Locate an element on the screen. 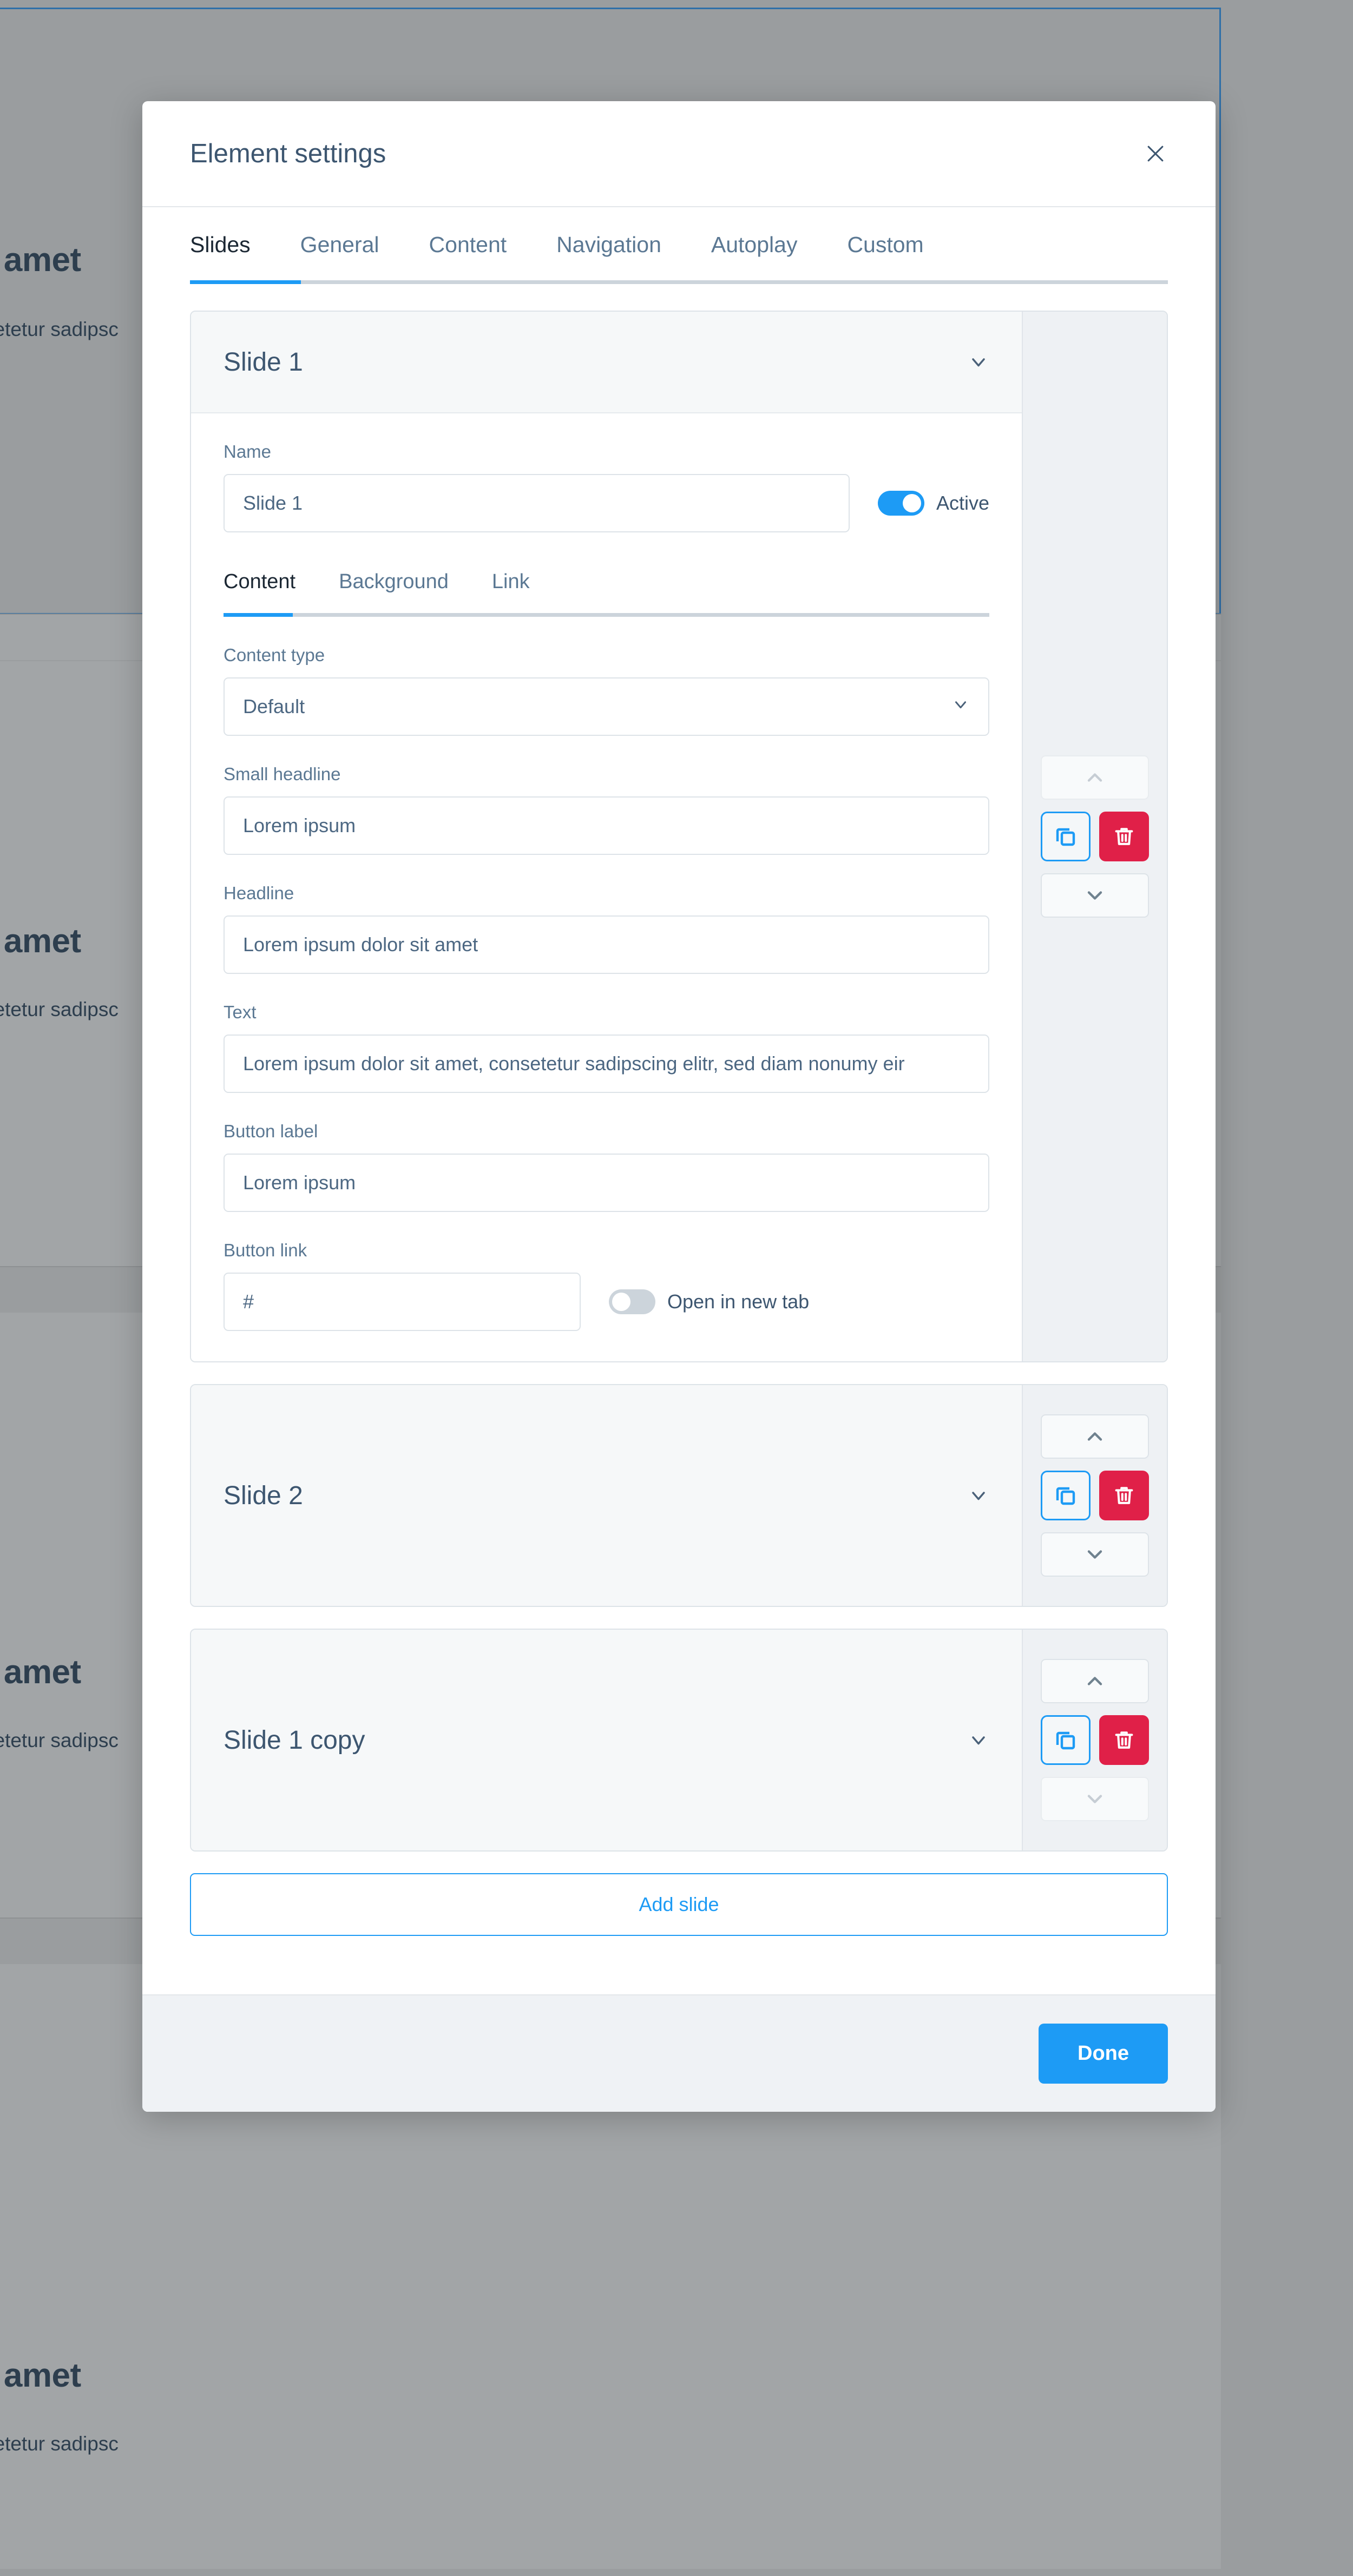  slide-header-toggle: Slide 2 is located at coordinates (606, 1495).